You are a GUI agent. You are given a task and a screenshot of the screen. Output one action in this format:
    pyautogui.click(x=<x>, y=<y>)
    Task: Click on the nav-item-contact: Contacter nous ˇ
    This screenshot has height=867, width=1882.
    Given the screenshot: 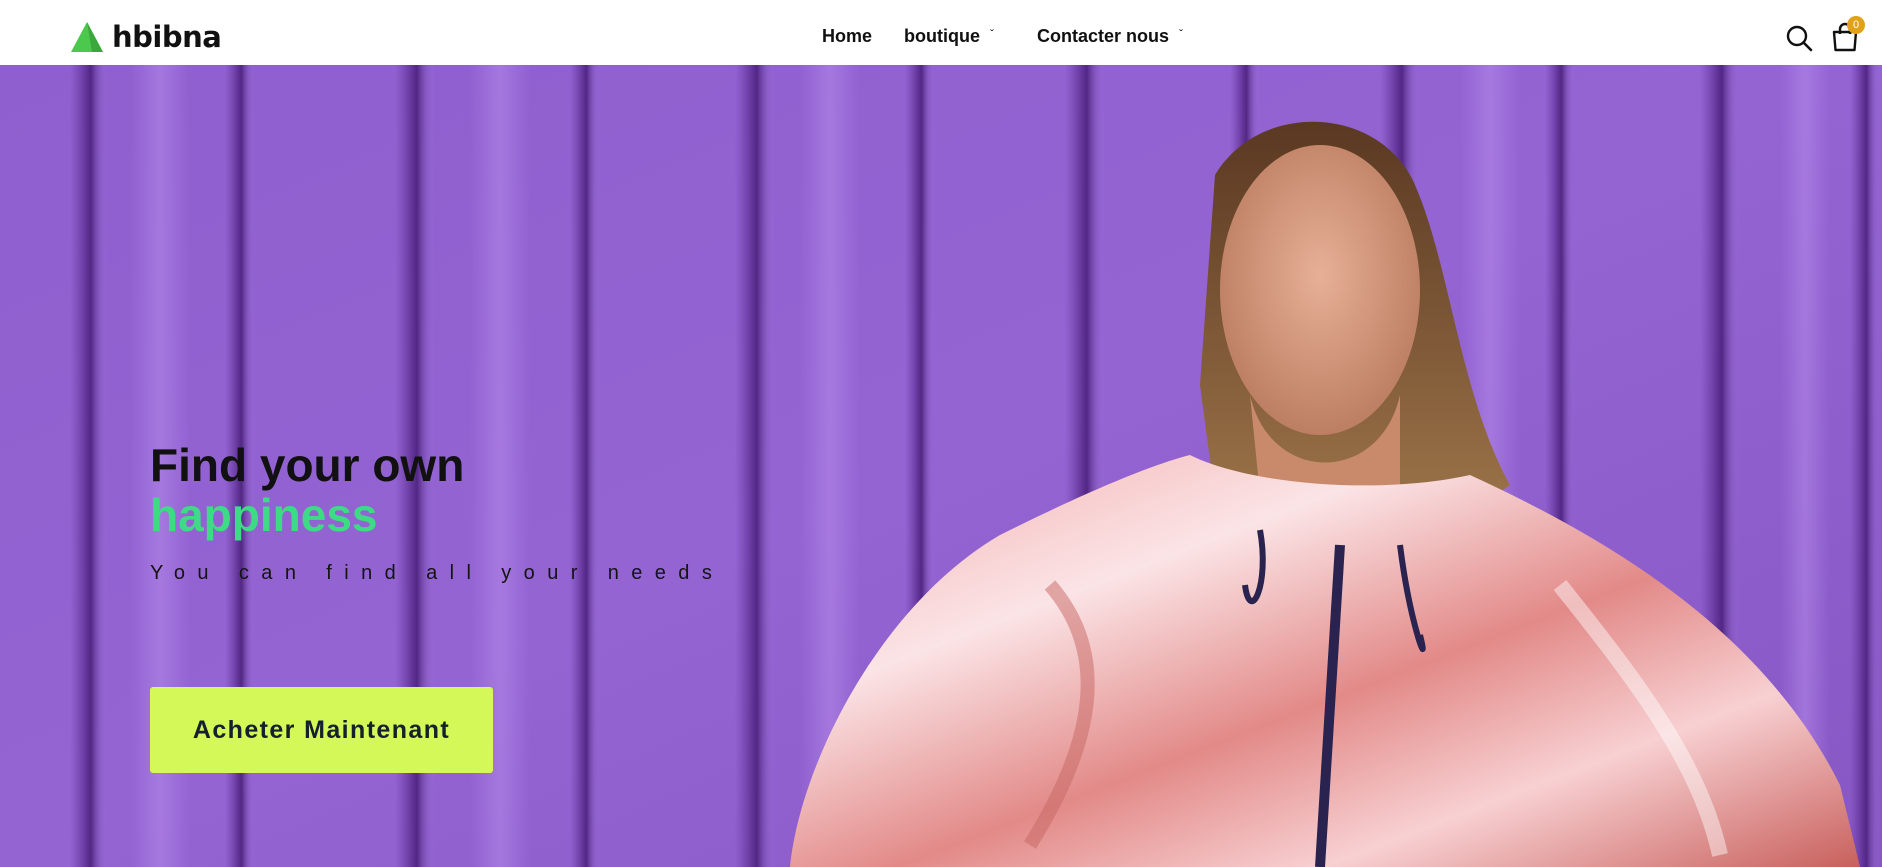 What is the action you would take?
    pyautogui.click(x=1110, y=36)
    